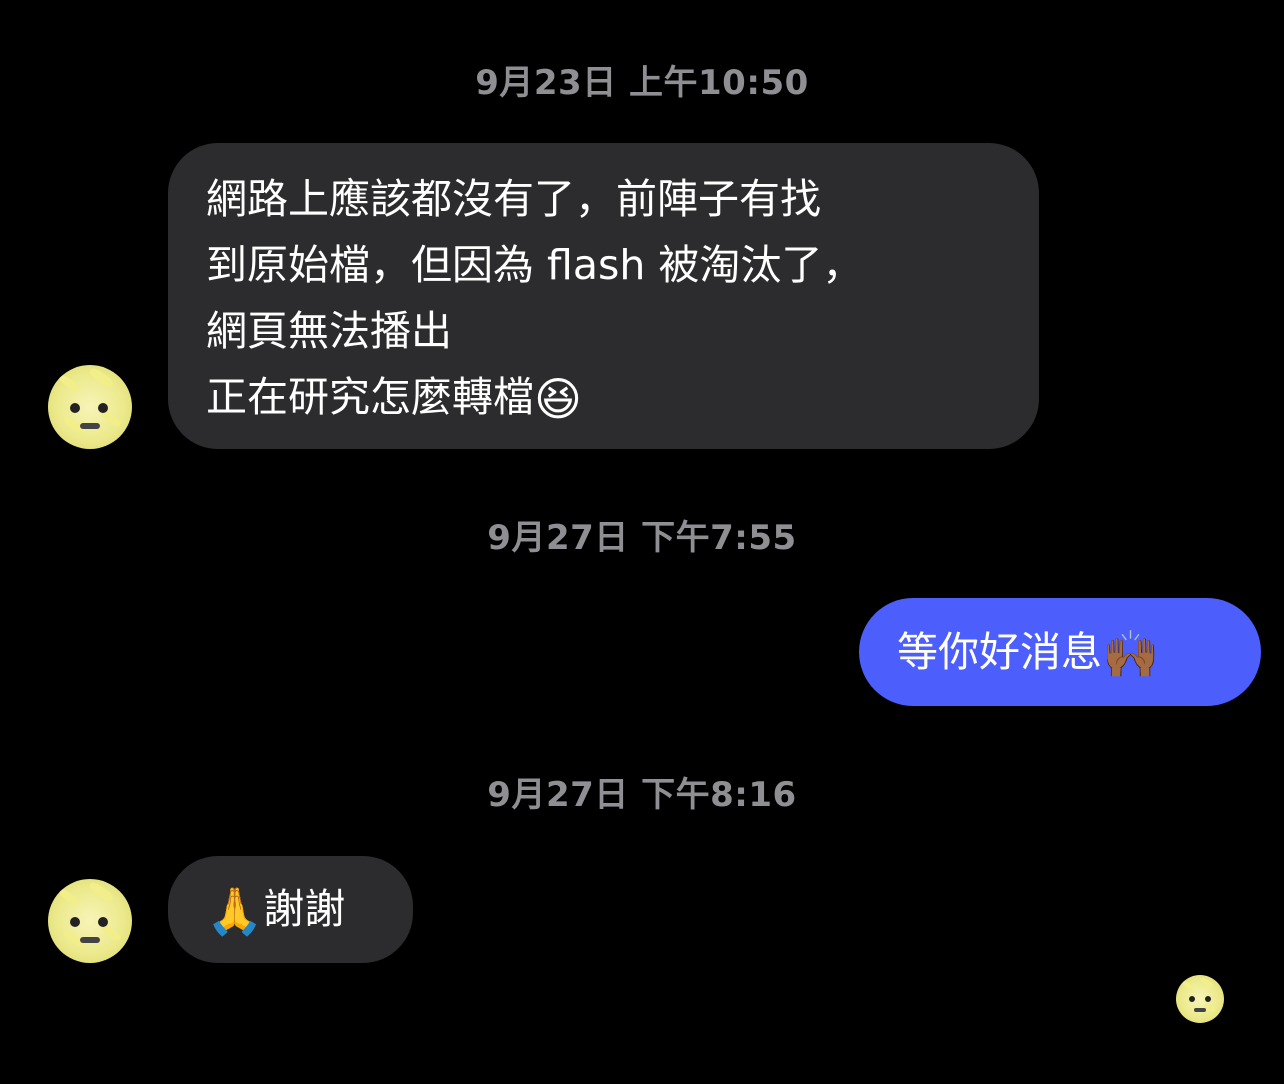 This screenshot has width=1284, height=1084. What do you see at coordinates (370, 397) in the screenshot?
I see `message-line-text: 正在研究怎麼轉檔` at bounding box center [370, 397].